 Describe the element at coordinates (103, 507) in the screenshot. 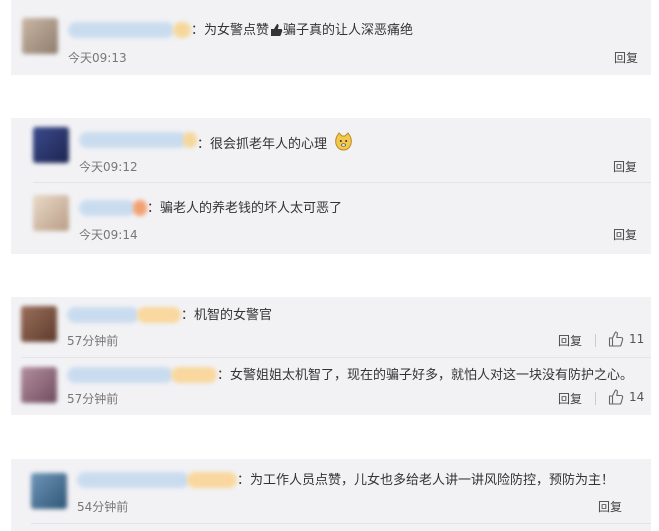

I see `comment-time: 54分钟前` at that location.